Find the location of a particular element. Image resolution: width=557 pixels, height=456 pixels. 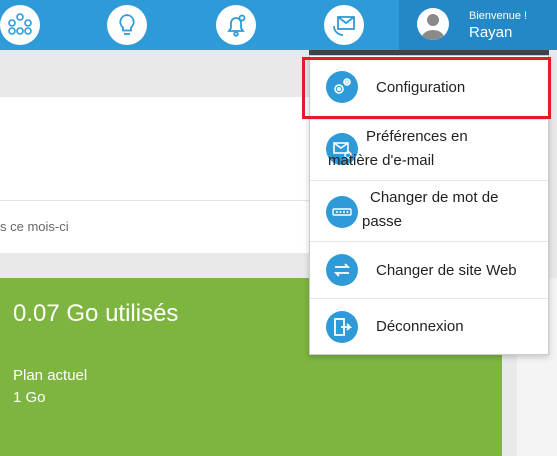

month-caption: s ce mois-ci is located at coordinates (34, 226).